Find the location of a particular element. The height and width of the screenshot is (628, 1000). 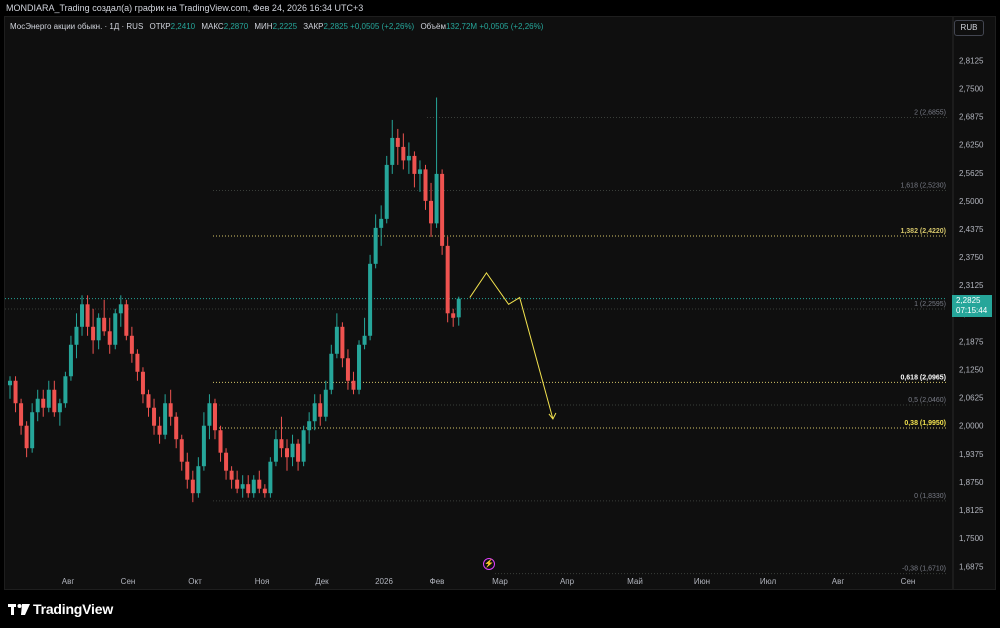

time-axis-tick: Апр is located at coordinates (567, 581).